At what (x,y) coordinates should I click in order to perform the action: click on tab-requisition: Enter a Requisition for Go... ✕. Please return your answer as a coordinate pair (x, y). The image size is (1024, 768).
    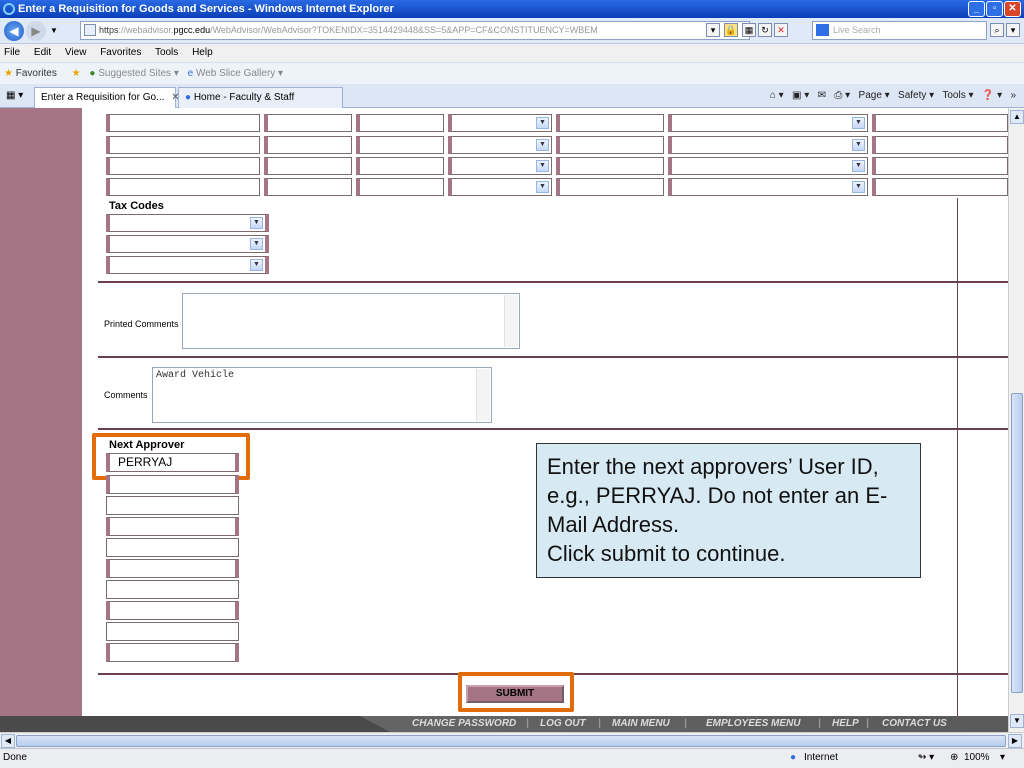
    Looking at the image, I should click on (107, 97).